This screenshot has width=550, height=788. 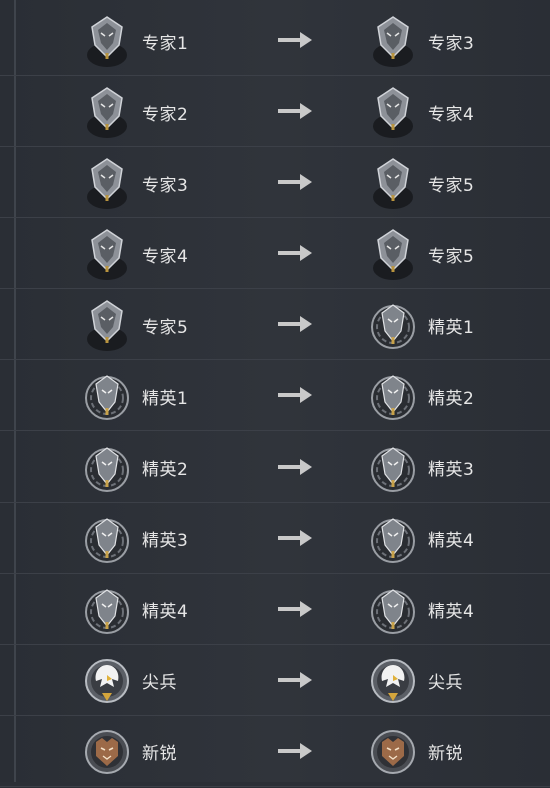 I want to click on to-rank: 专家4, so click(x=421, y=112).